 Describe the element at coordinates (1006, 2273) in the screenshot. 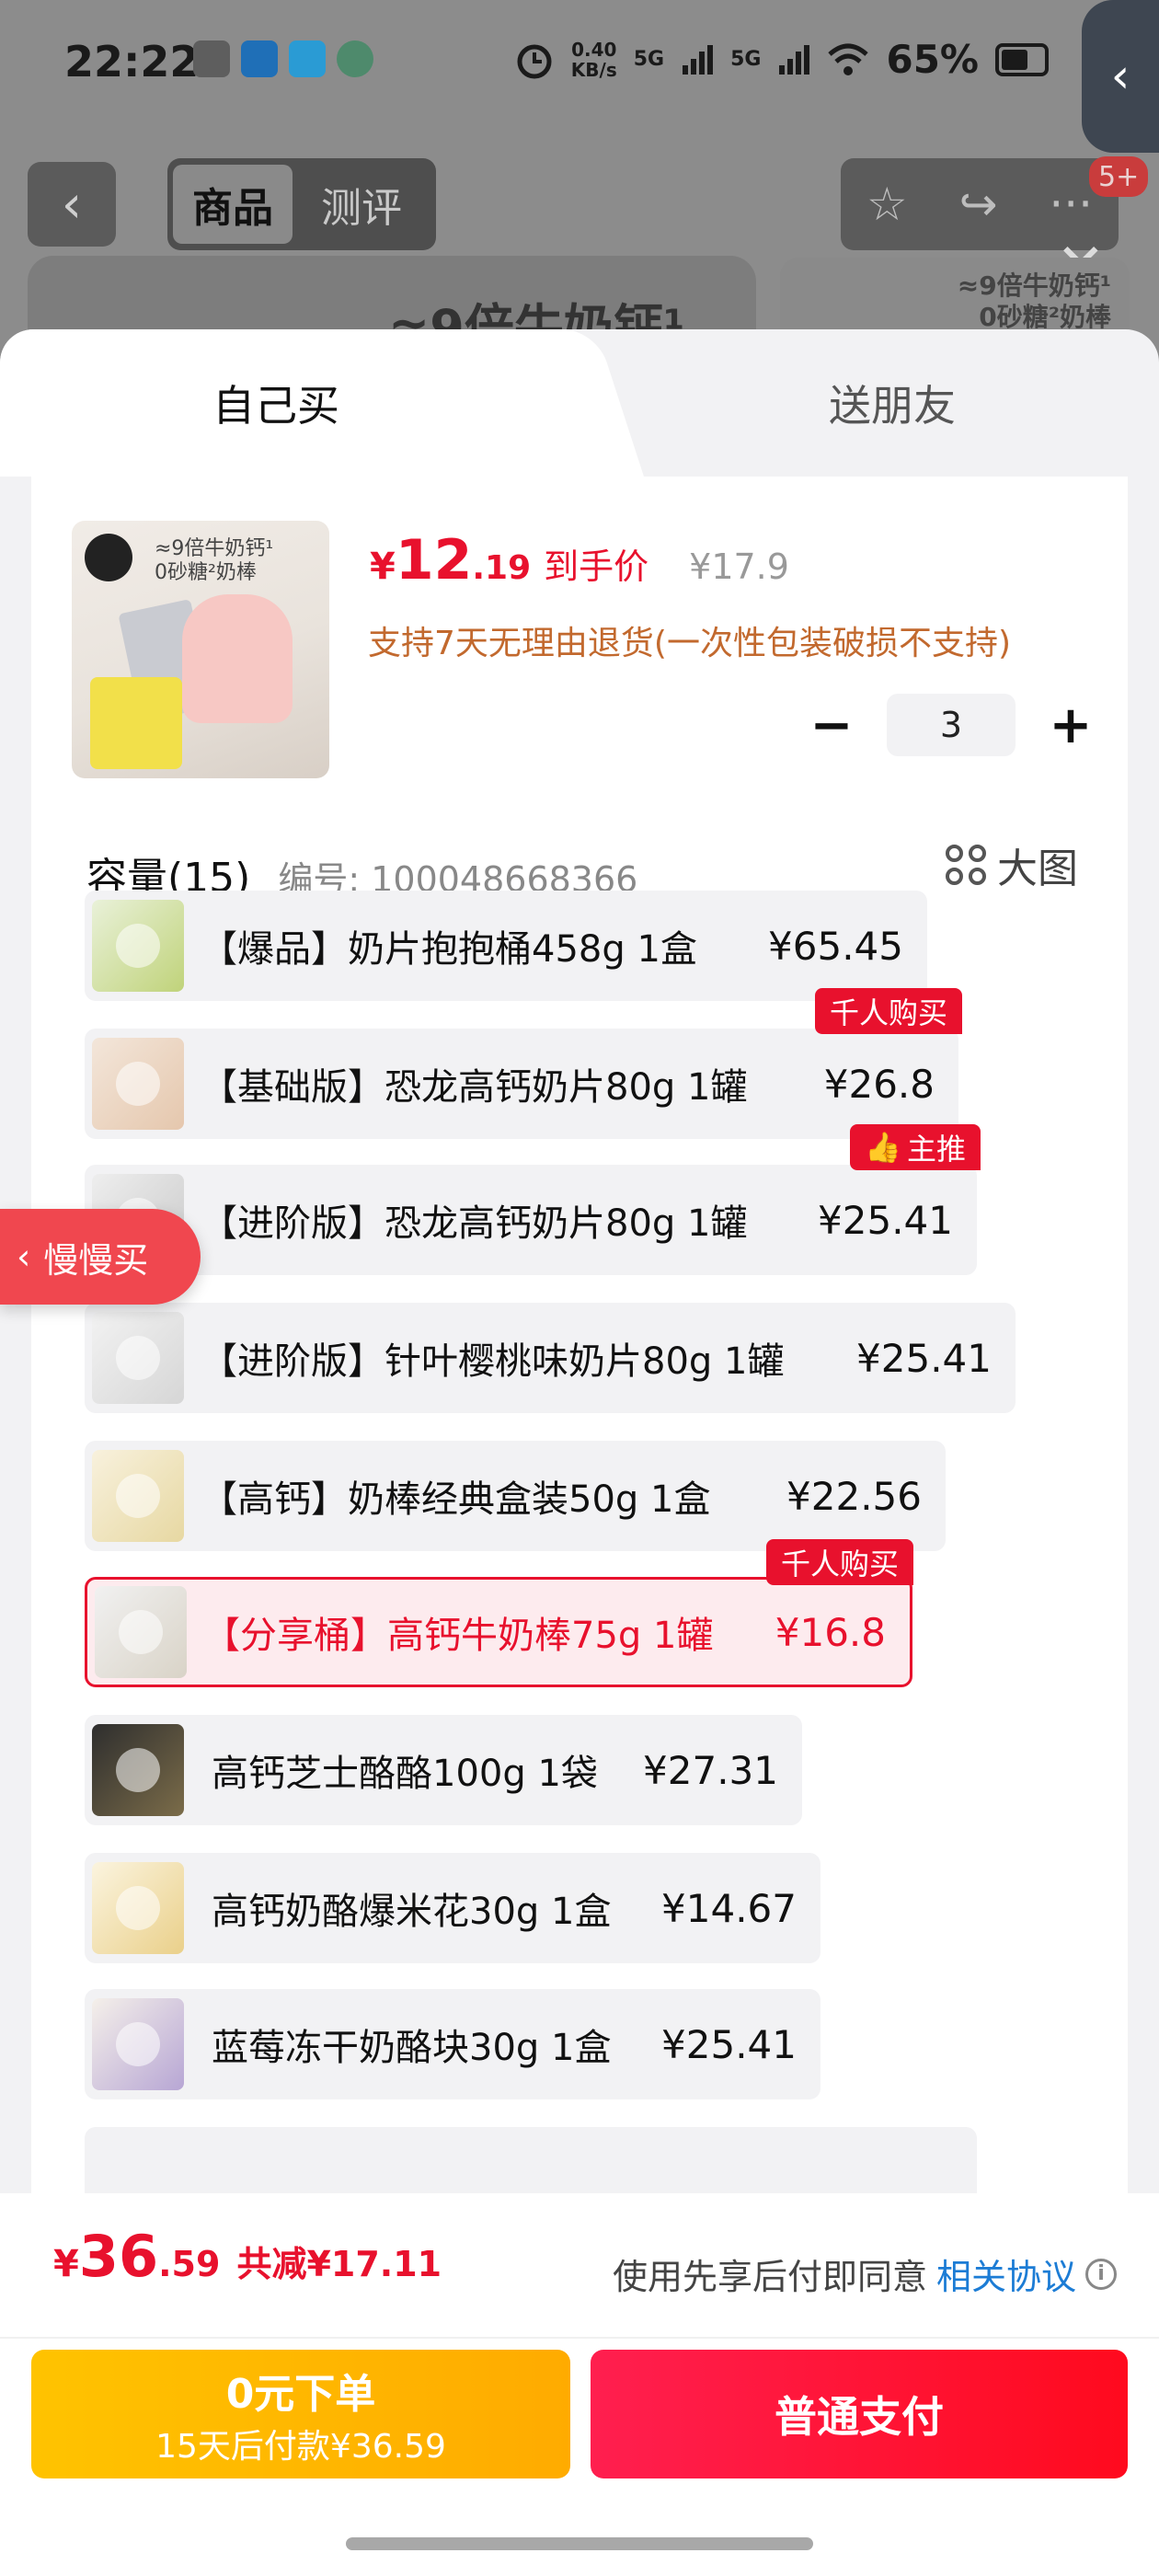

I see `agreement-link: 相关协议` at that location.